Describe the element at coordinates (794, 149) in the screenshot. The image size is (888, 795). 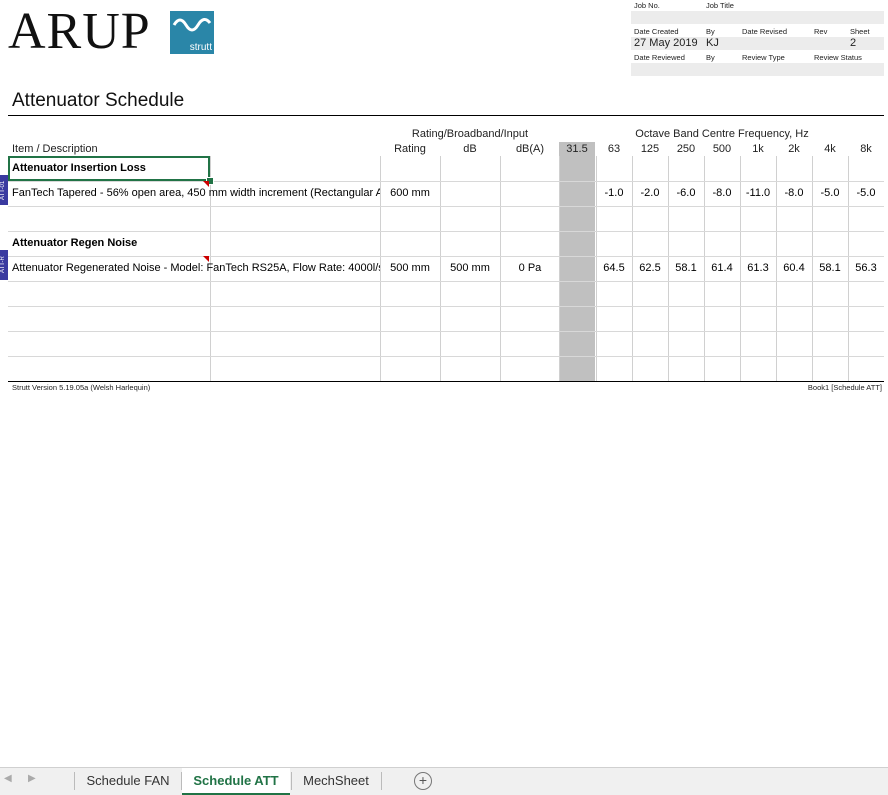
I see `band-header: 2k` at that location.